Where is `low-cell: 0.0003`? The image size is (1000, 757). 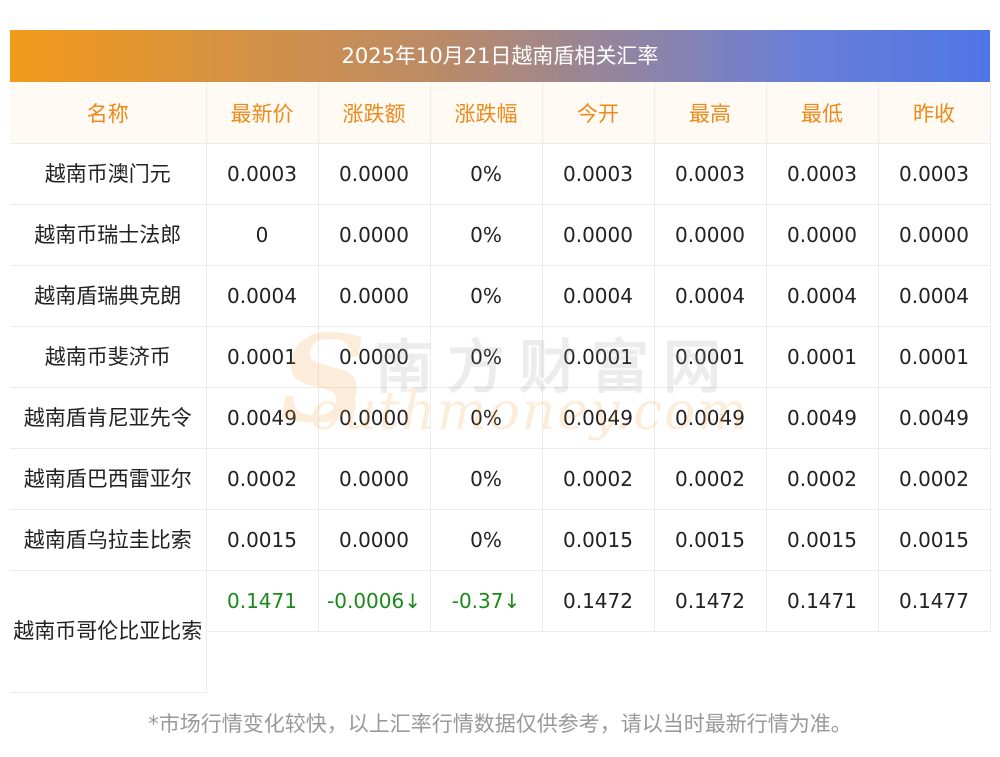 low-cell: 0.0003 is located at coordinates (822, 174).